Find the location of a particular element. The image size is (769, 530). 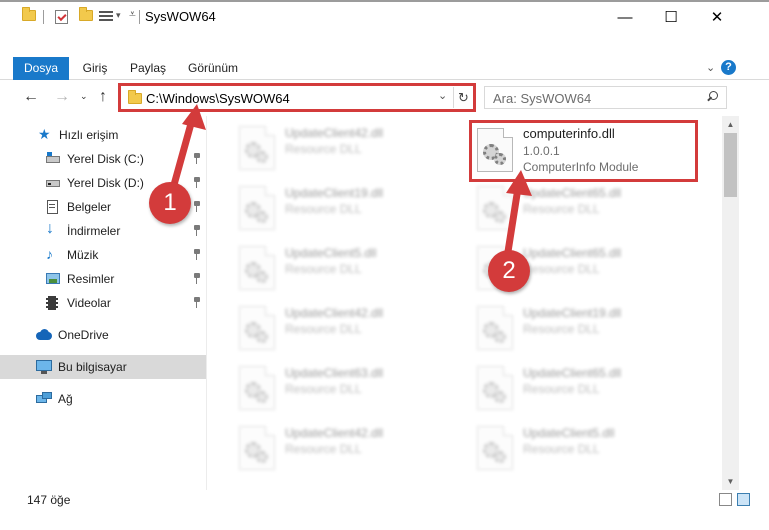

search-box: Ara: SysWOW64 is located at coordinates (605, 97).